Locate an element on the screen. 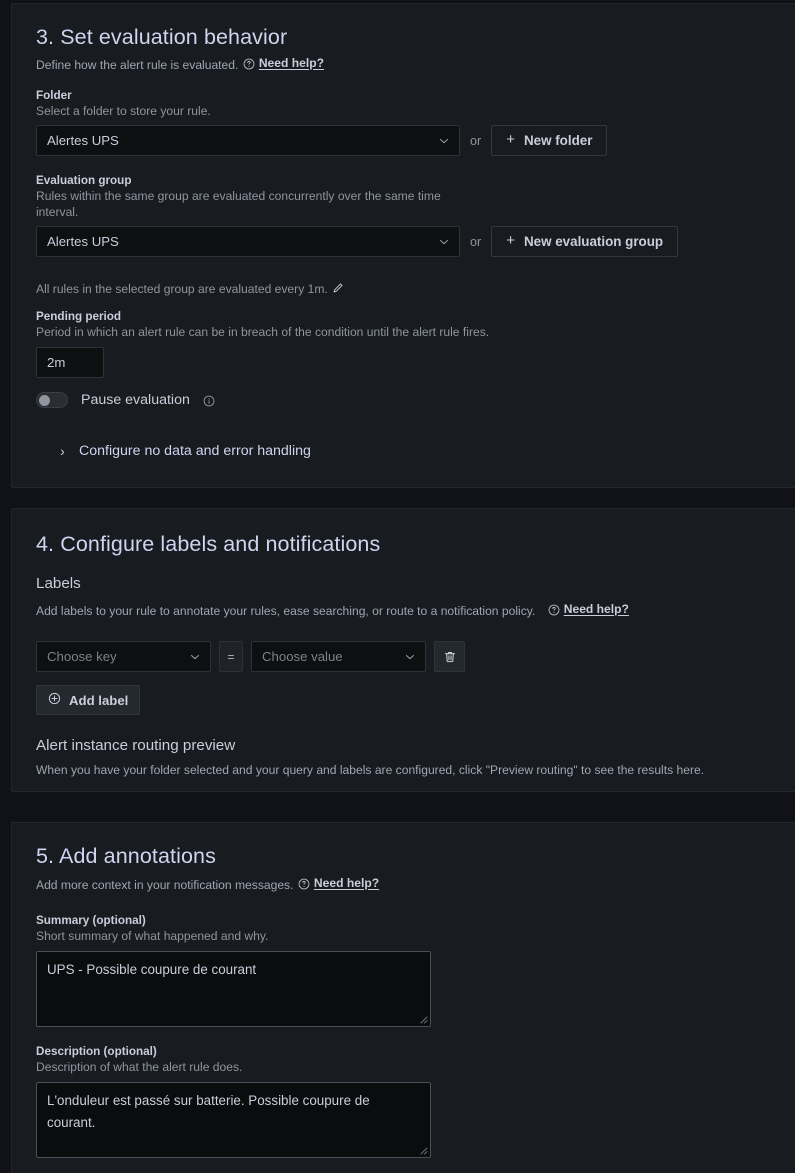  delete-label-button is located at coordinates (449, 656).